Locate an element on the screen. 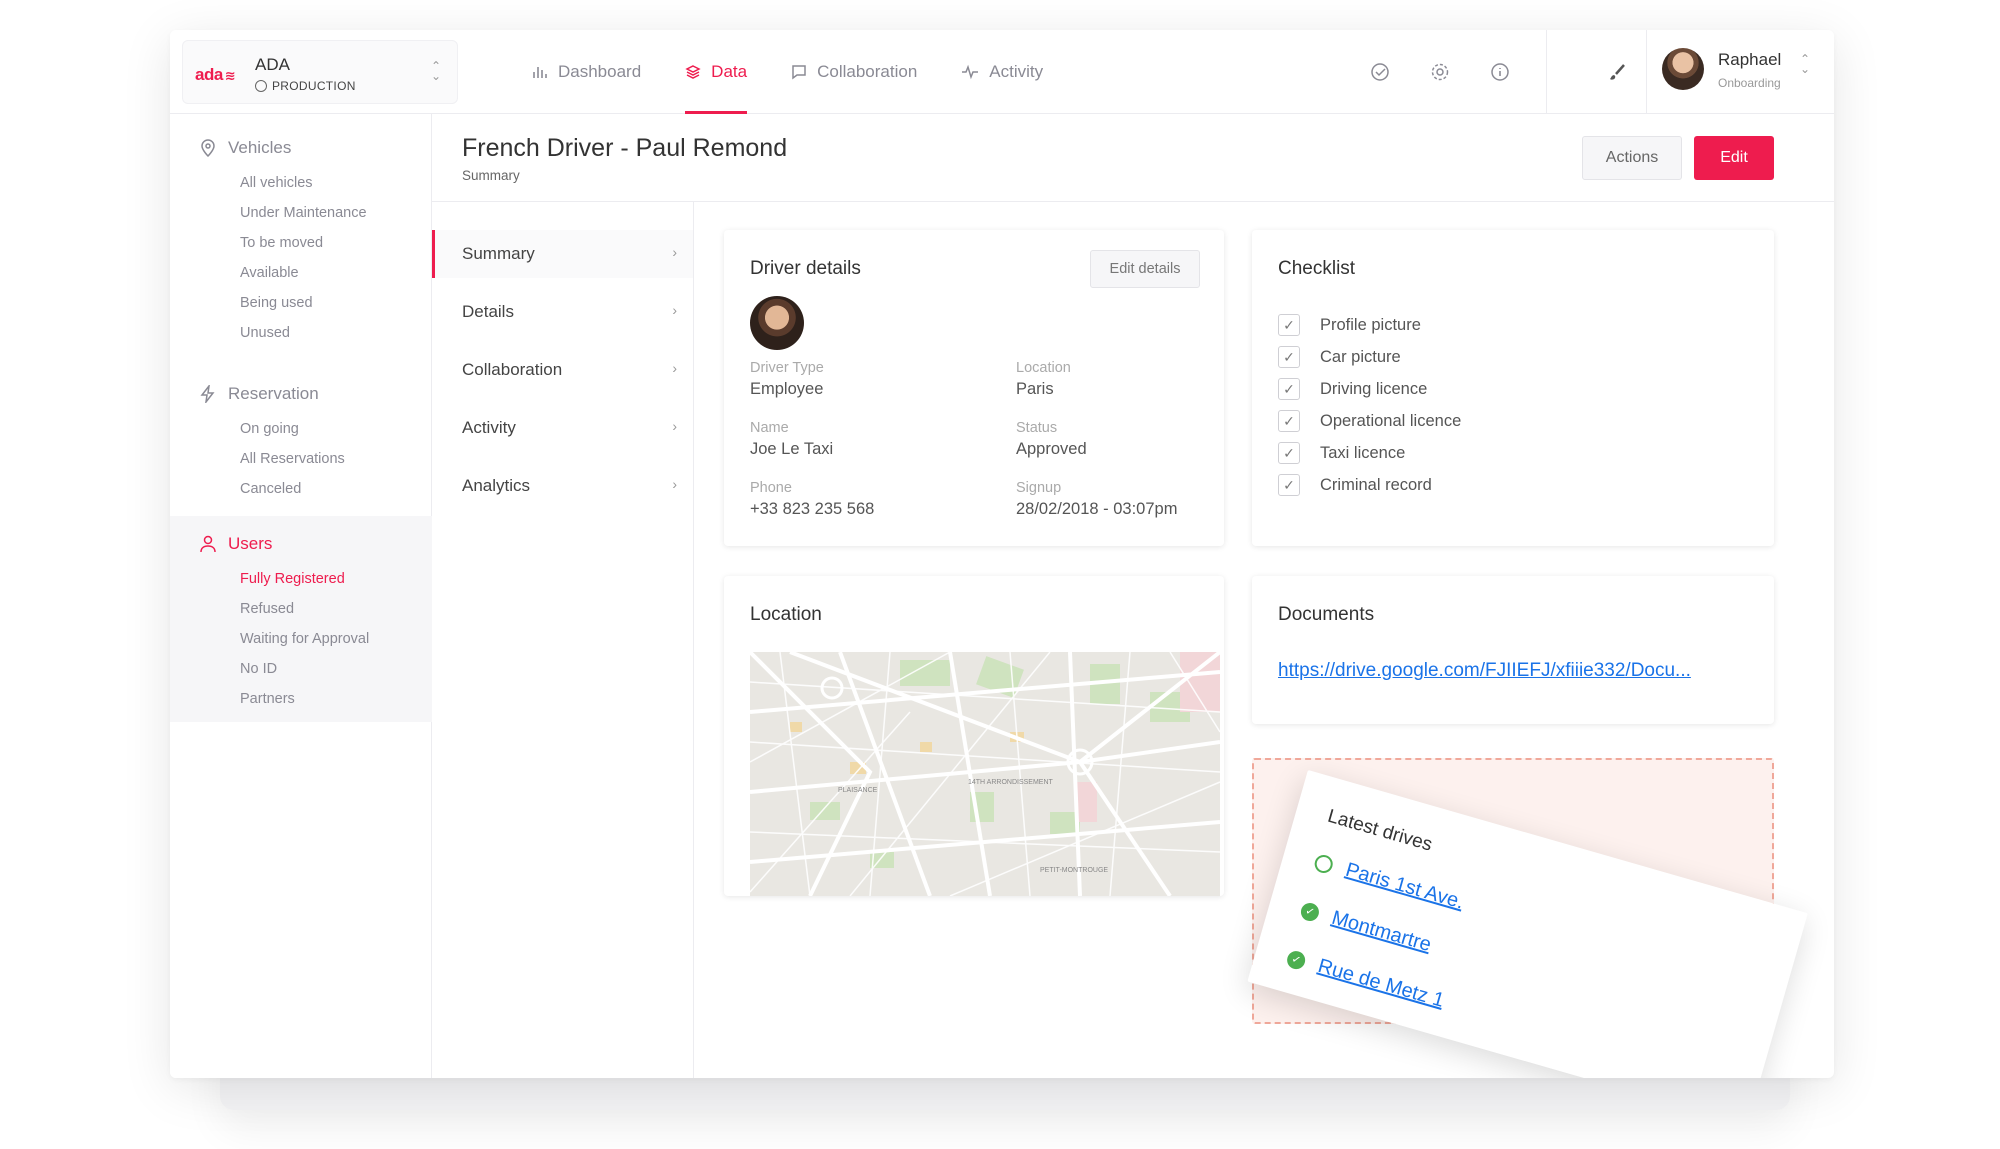 The height and width of the screenshot is (1149, 2000). environment-switcher: ada ≋ ADA PRODUCTION ⌃ ⌄ is located at coordinates (320, 72).